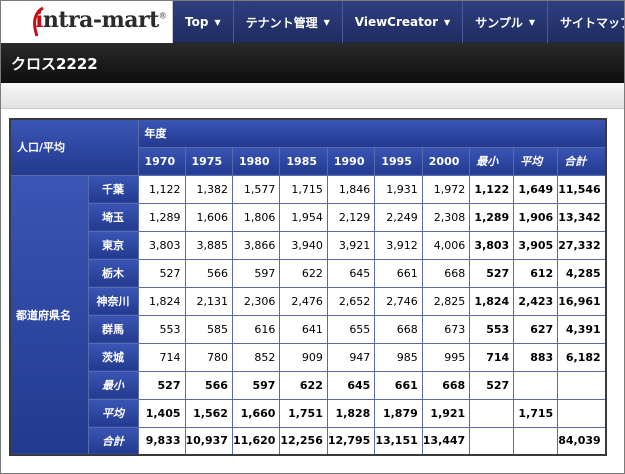  Describe the element at coordinates (351, 217) in the screenshot. I see `table-cell: 2,129` at that location.